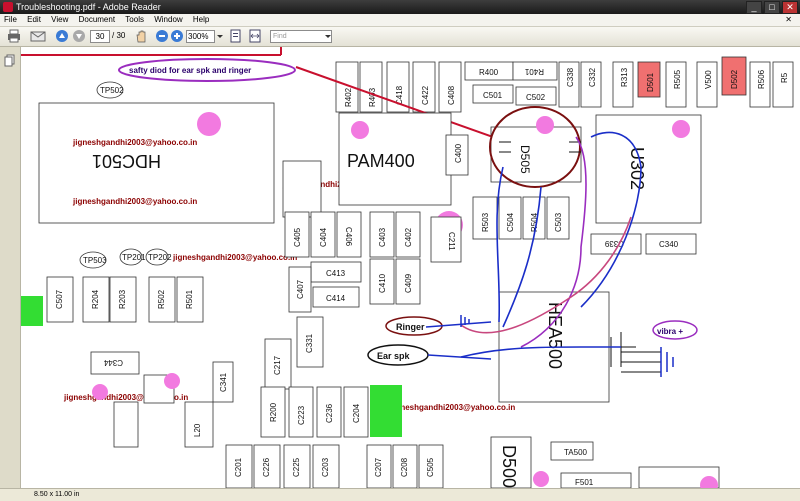 Image resolution: width=800 pixels, height=501 pixels. I want to click on label-c502: C502, so click(536, 97).